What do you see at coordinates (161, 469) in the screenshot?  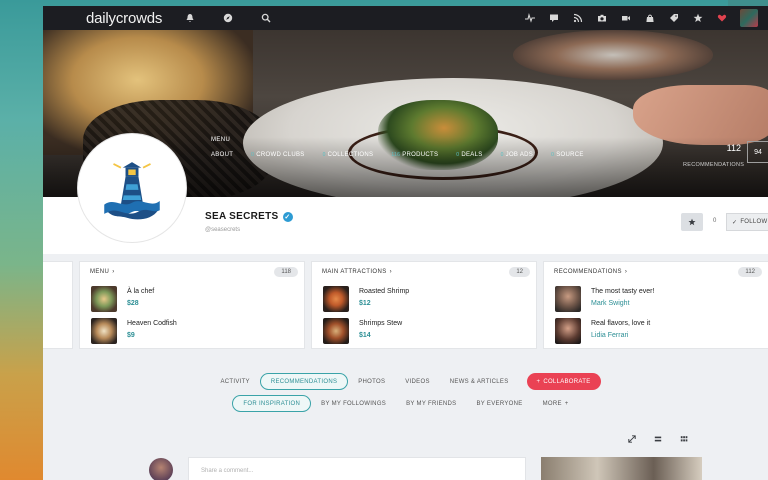 I see `current-user-avatar` at bounding box center [161, 469].